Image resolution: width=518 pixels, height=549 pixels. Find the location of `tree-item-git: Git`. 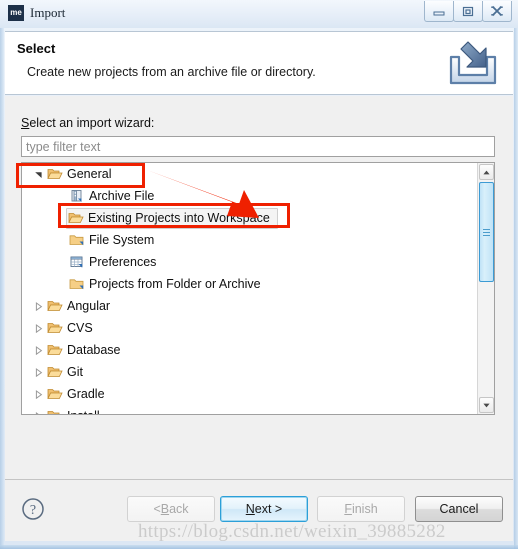

tree-item-git: Git is located at coordinates (249, 372).